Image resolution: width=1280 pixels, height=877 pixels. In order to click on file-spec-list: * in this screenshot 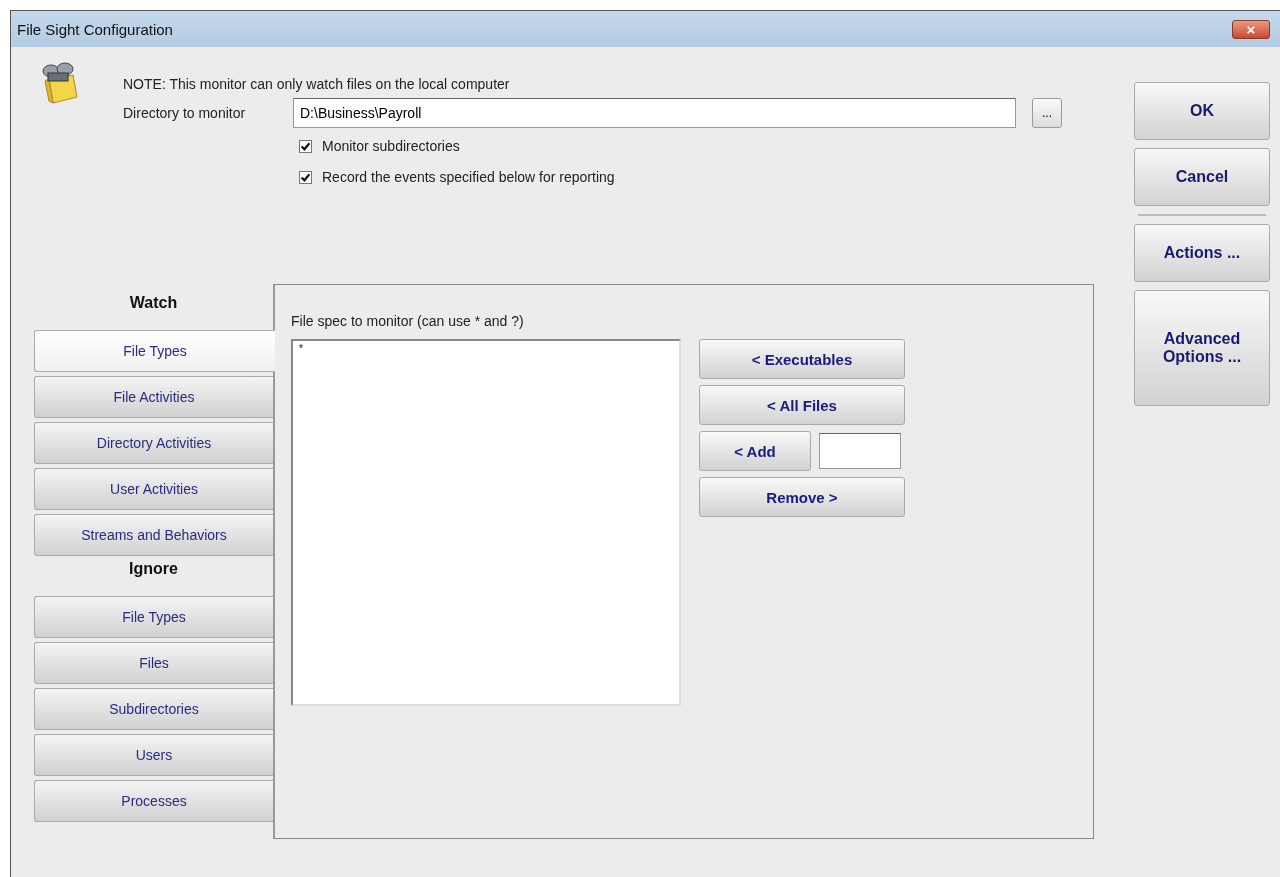, I will do `click(486, 522)`.